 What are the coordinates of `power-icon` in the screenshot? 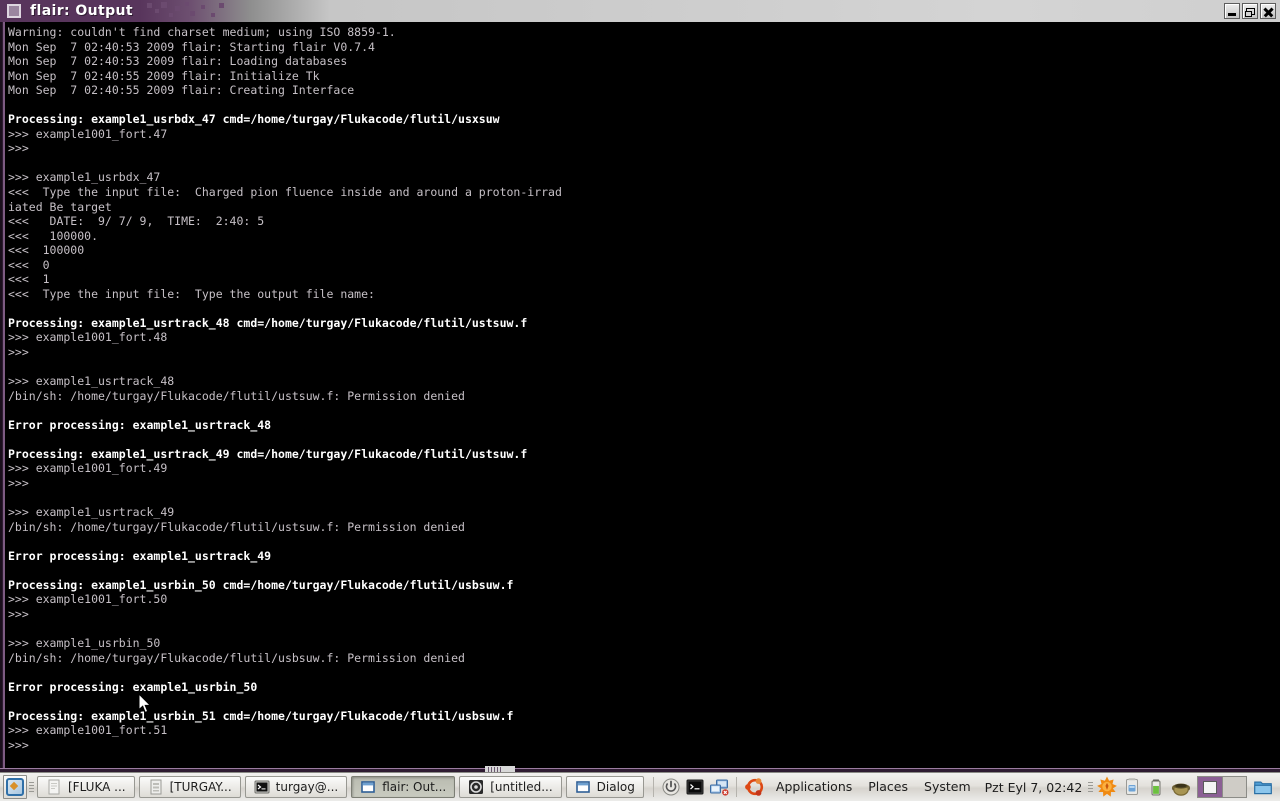 It's located at (671, 787).